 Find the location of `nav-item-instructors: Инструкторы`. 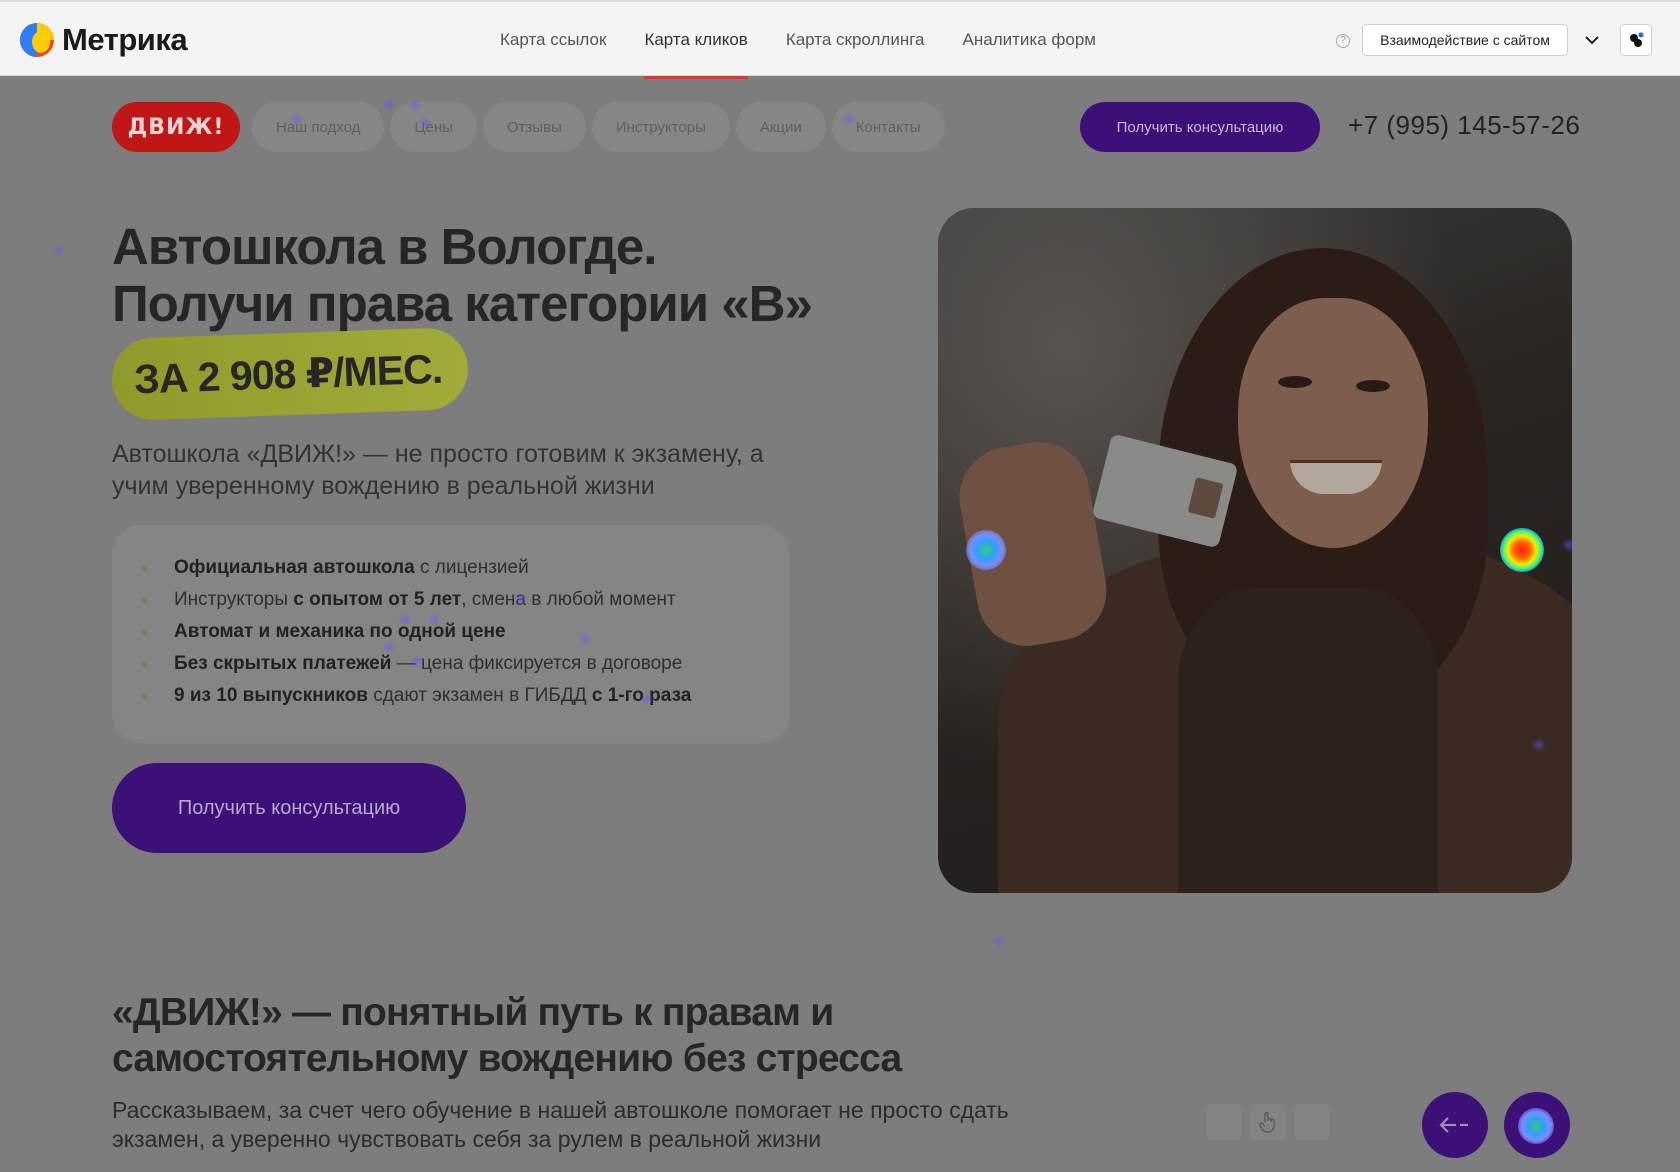

nav-item-instructors: Инструкторы is located at coordinates (660, 127).